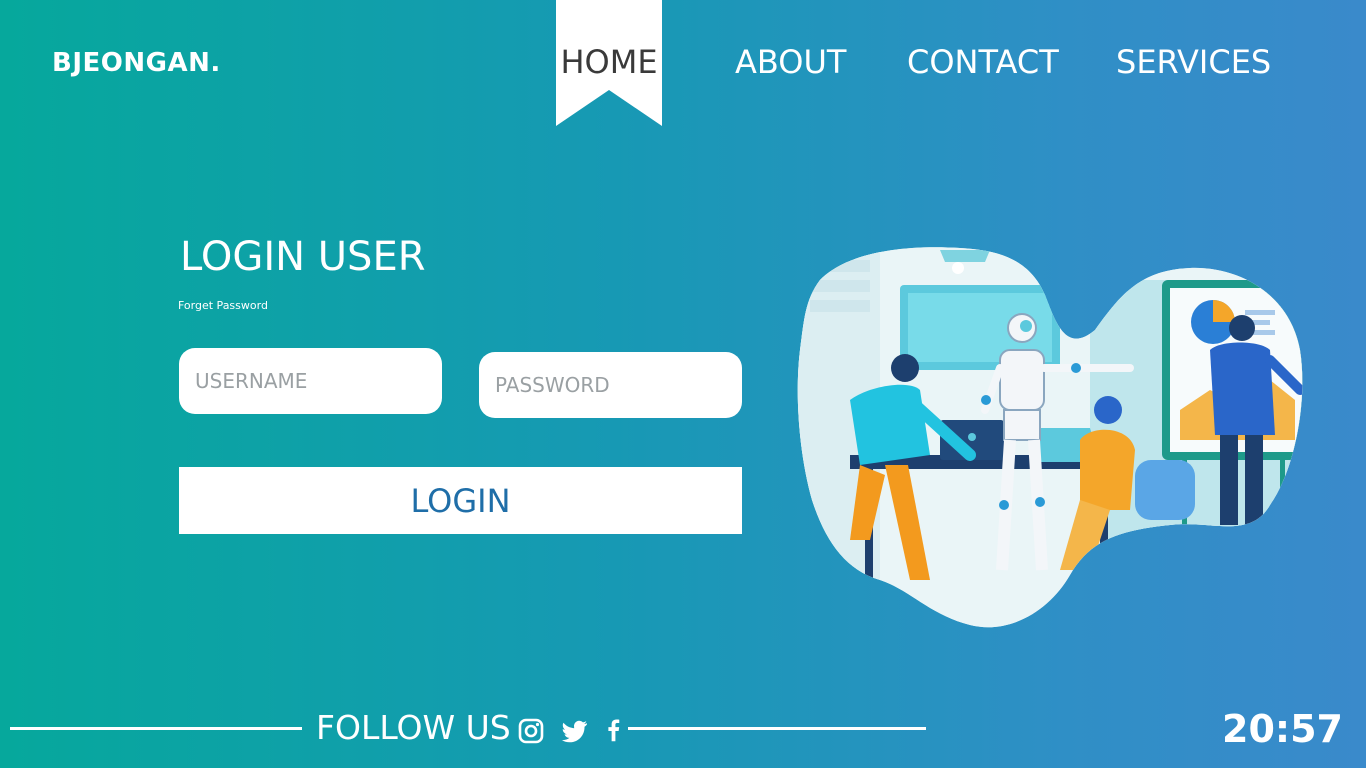 Image resolution: width=1366 pixels, height=768 pixels. I want to click on instagram-icon, so click(531, 731).